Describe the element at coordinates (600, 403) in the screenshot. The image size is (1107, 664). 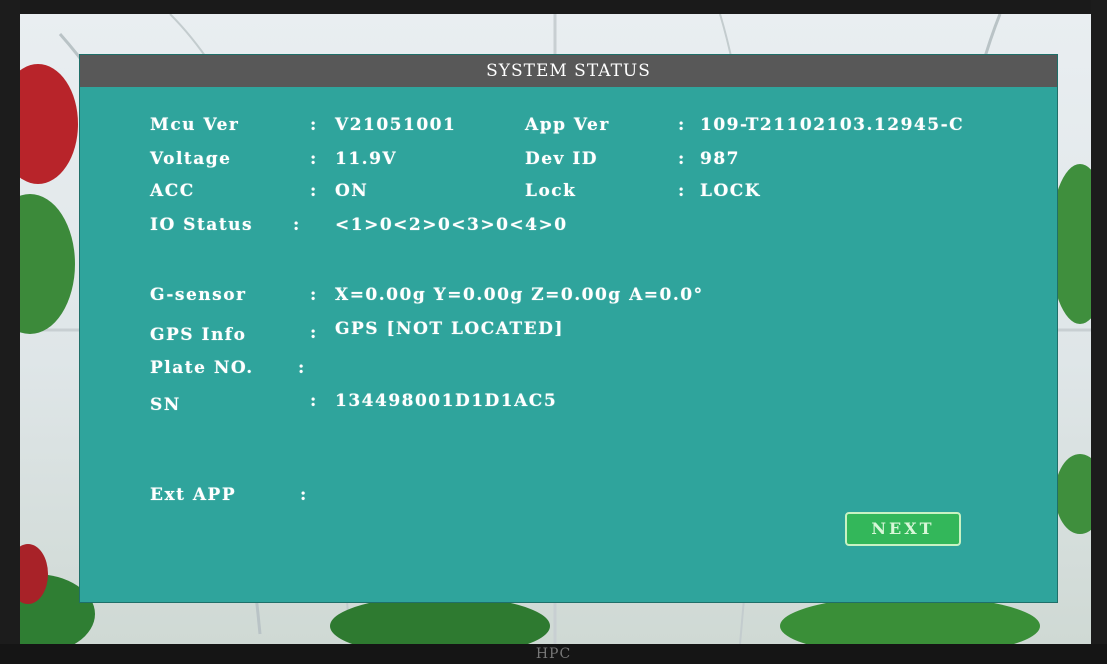
I see `row-sn: SN : 134498001D1D1AC5` at that location.